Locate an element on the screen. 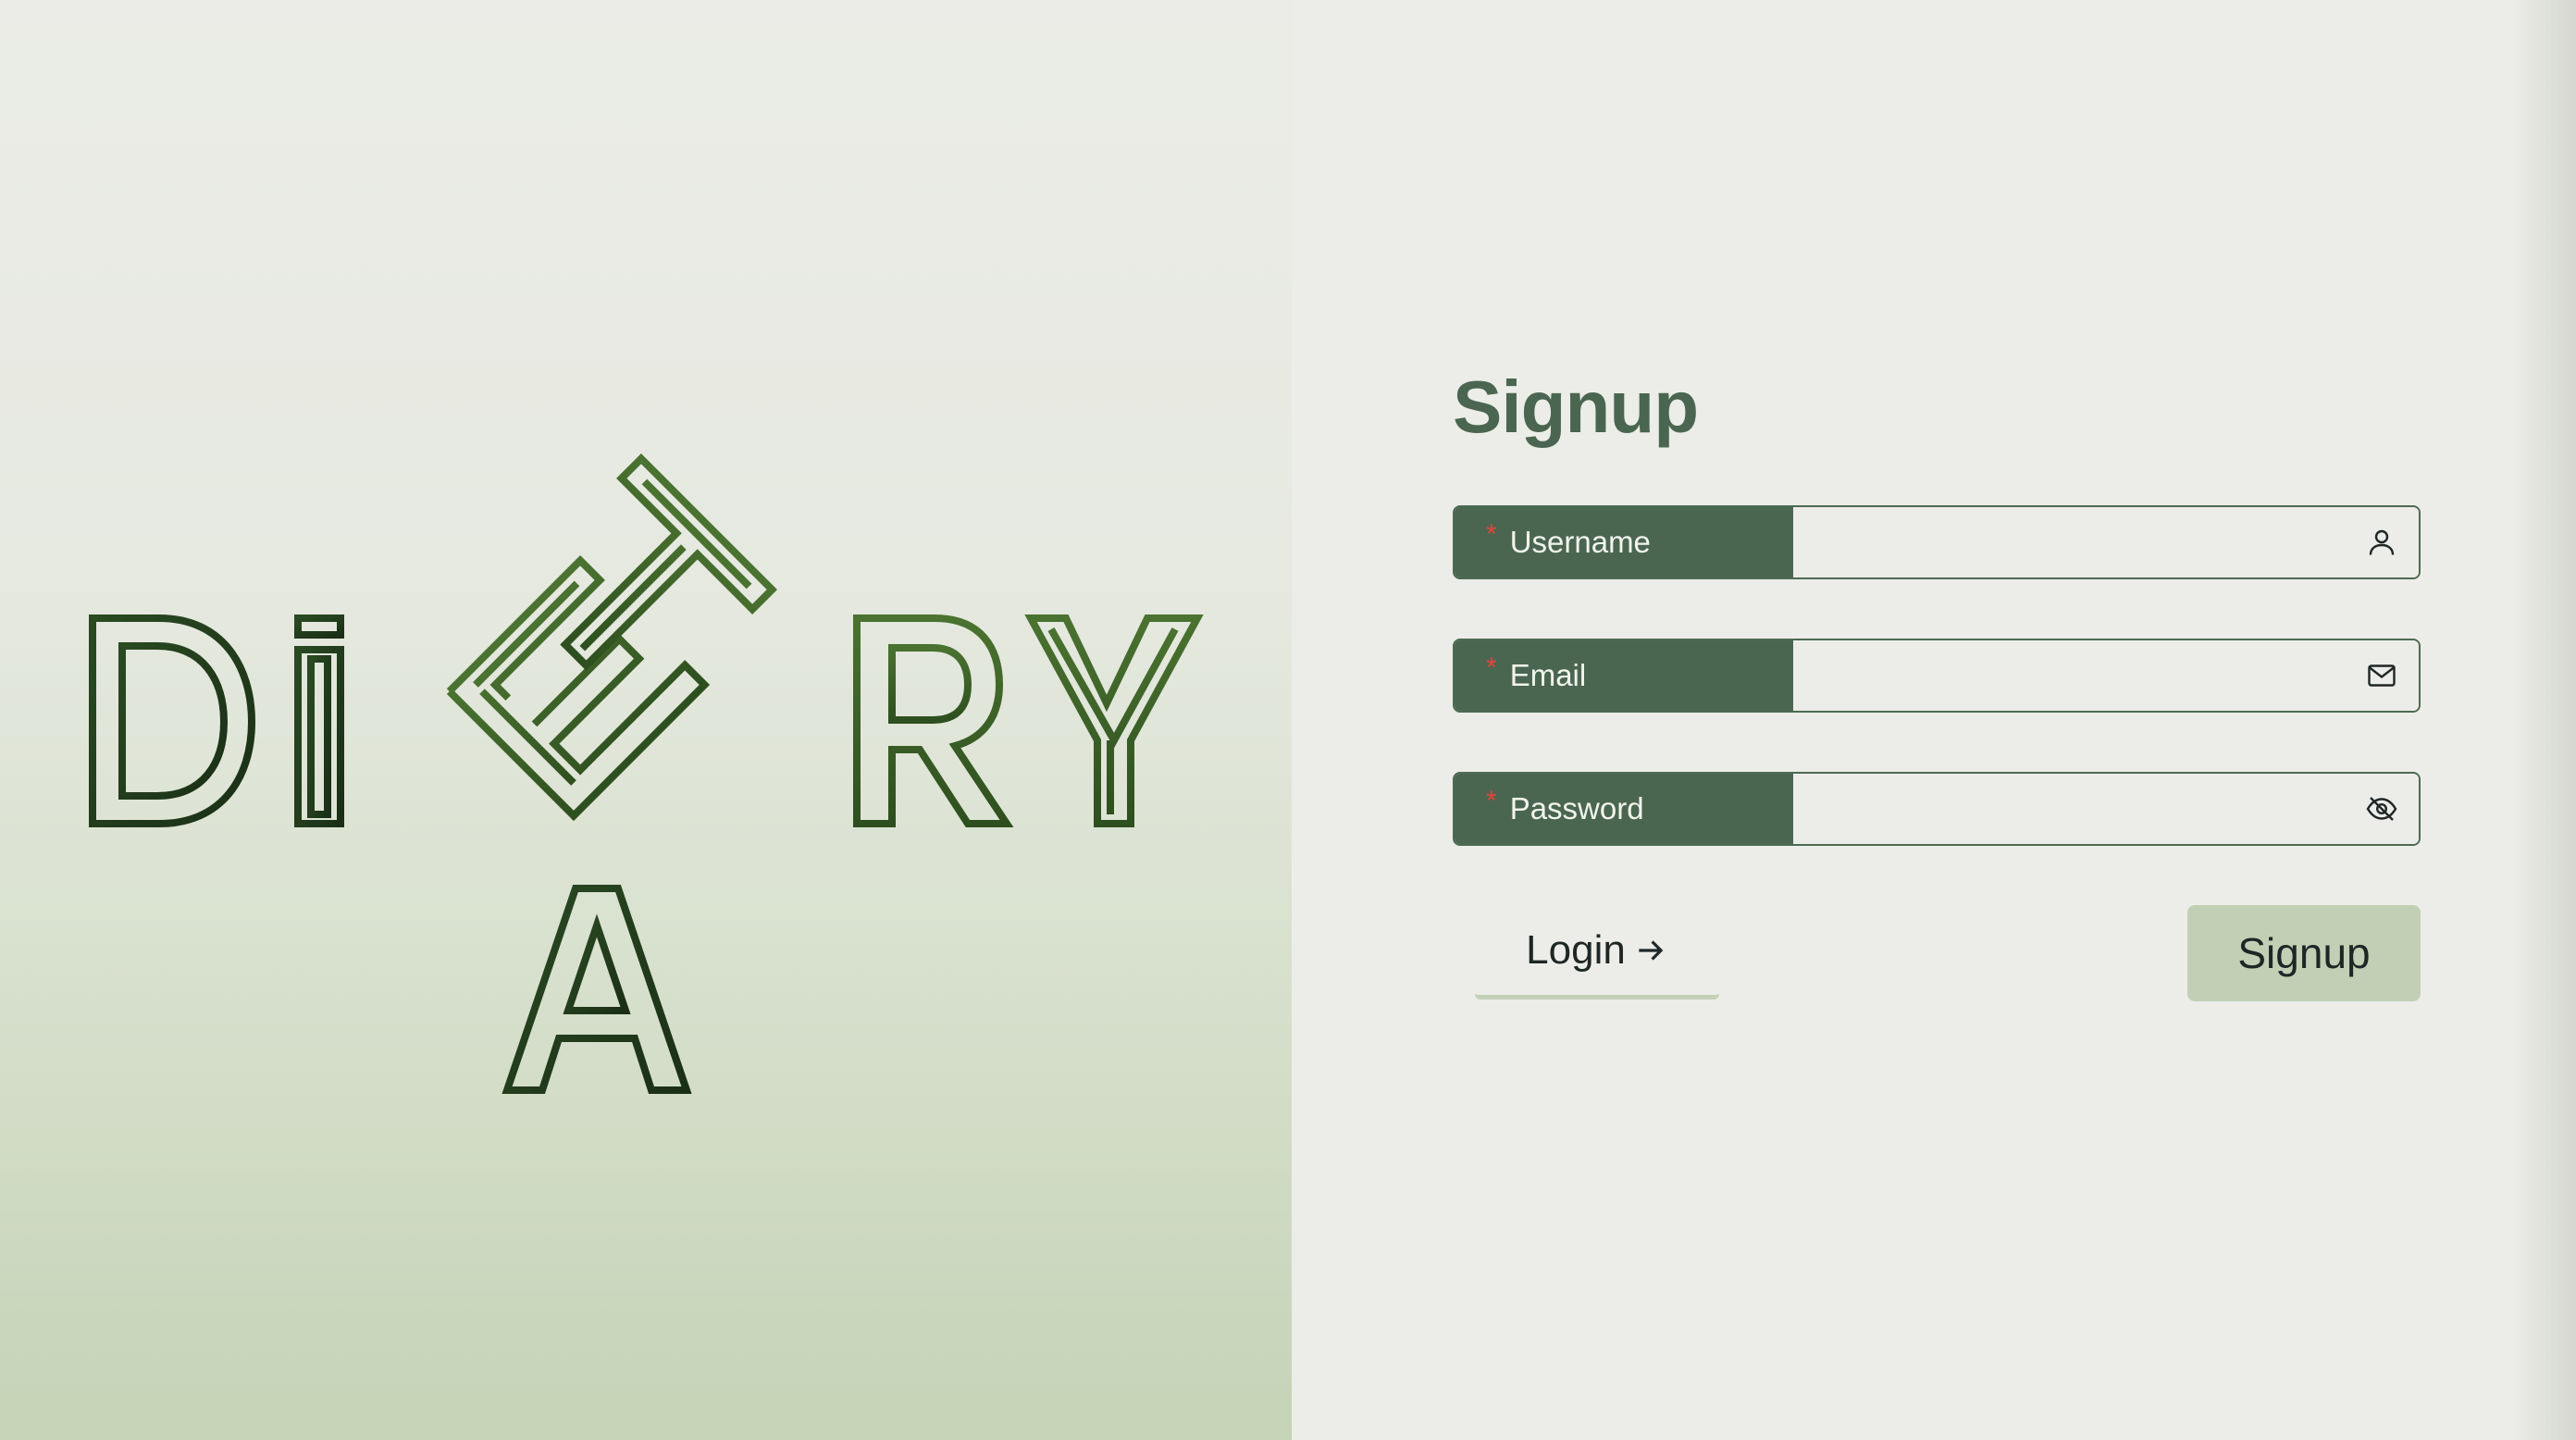 This screenshot has width=2576, height=1440. email-label: * Email is located at coordinates (1624, 675).